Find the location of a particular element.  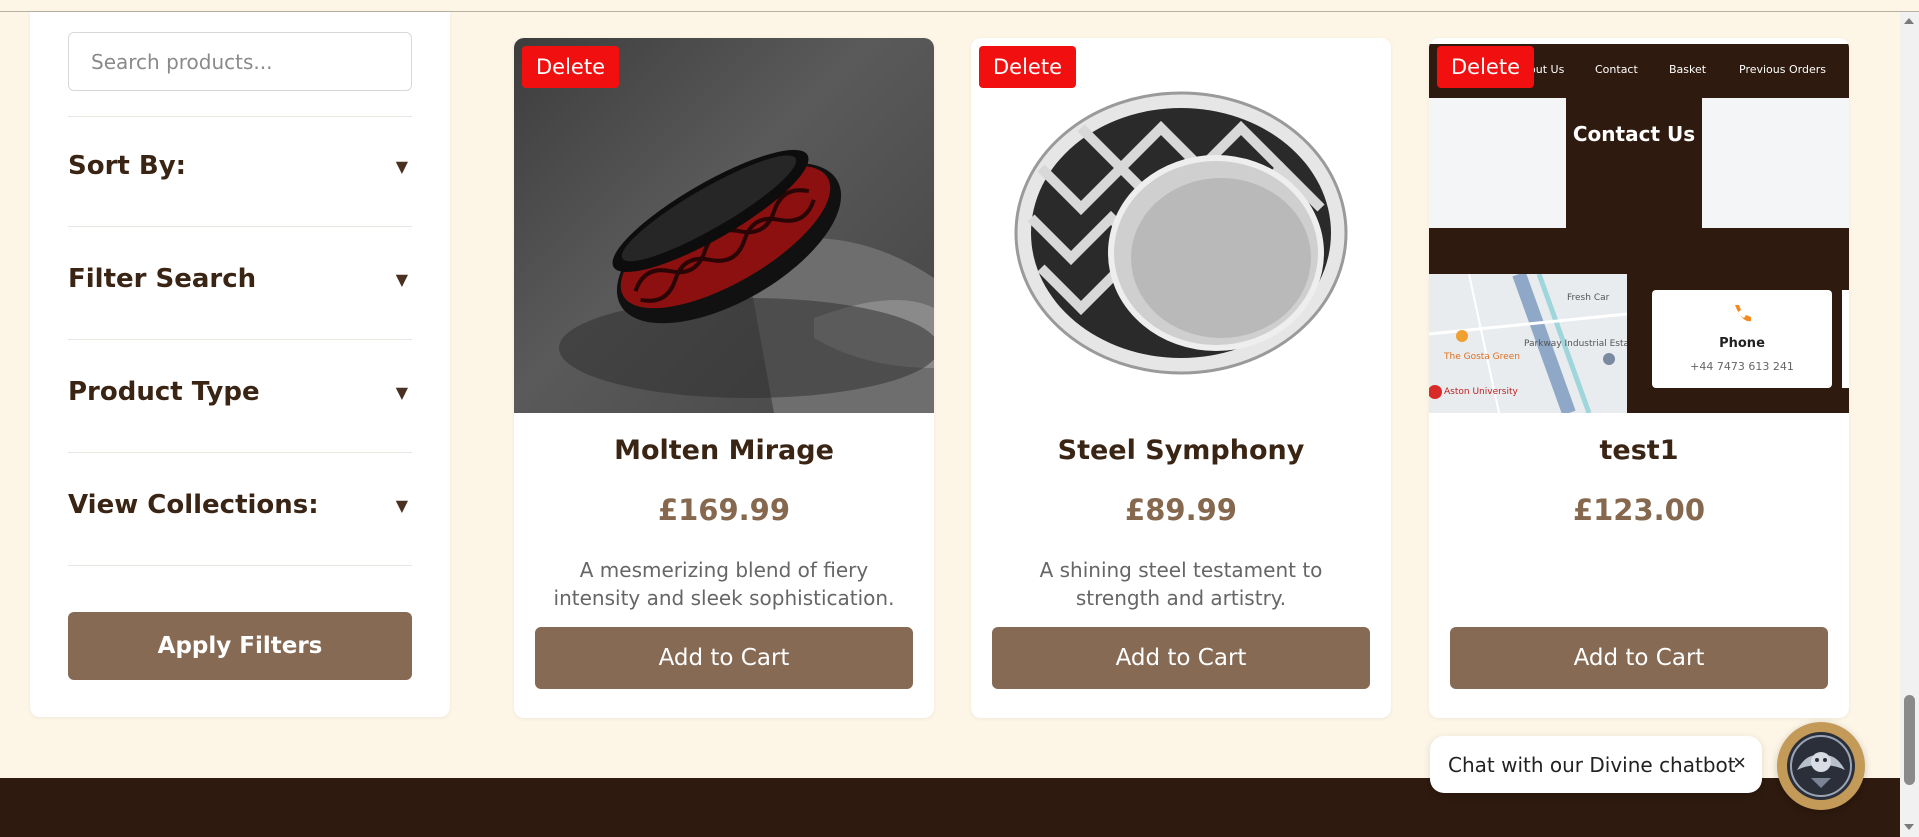

embedded-hero-title: Contact Us is located at coordinates (1634, 134).